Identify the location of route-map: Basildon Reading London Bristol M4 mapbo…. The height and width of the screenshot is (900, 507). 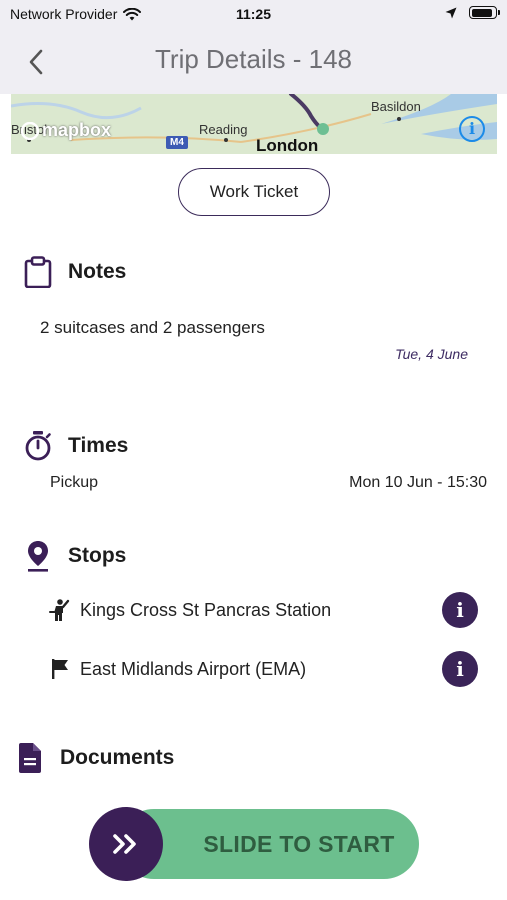
(254, 124).